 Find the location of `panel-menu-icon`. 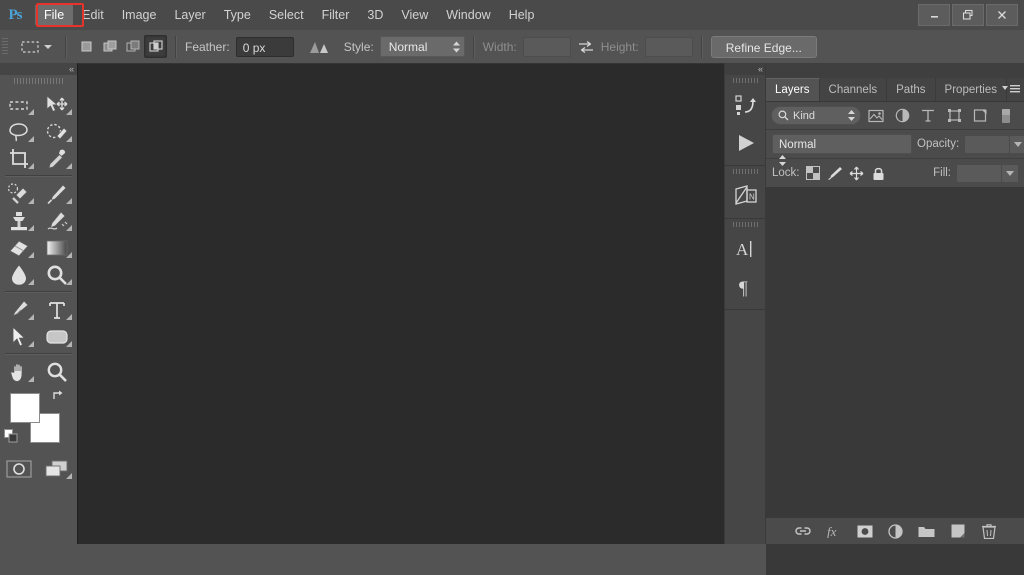

panel-menu-icon is located at coordinates (1011, 89).